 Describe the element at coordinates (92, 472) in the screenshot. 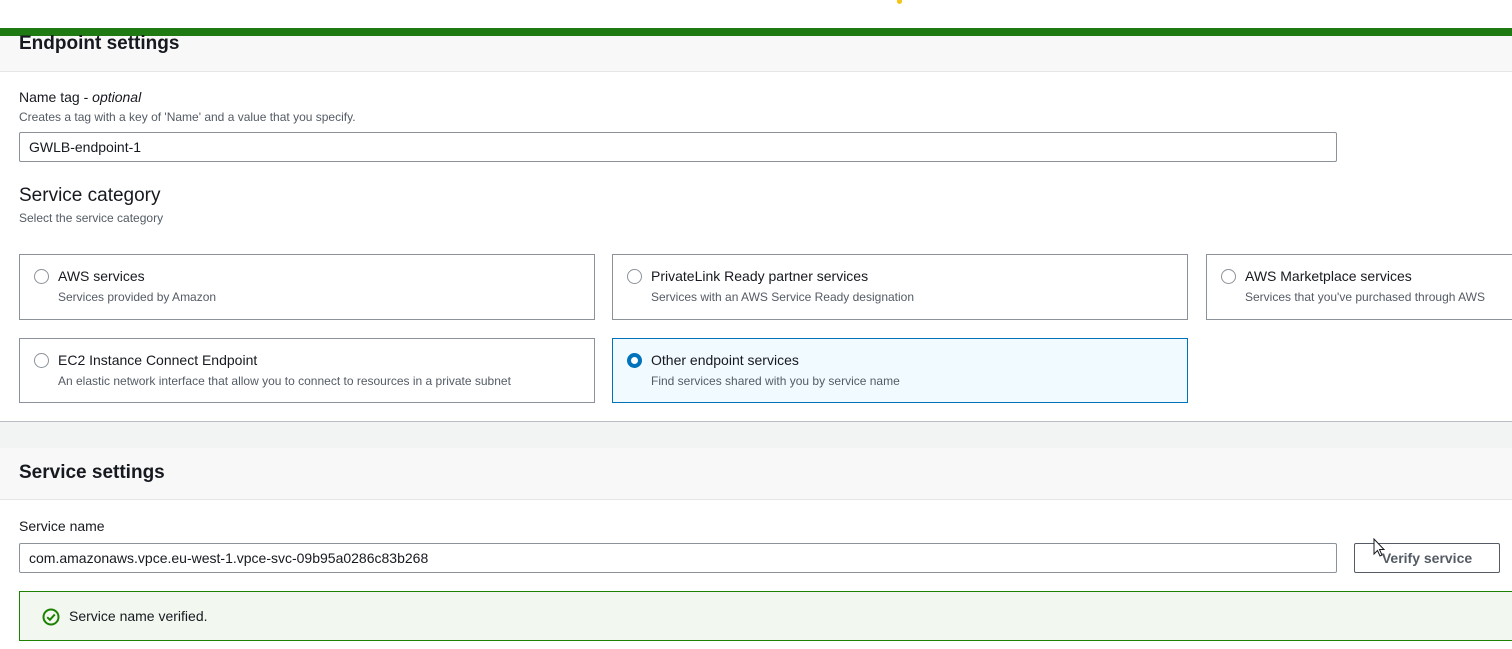

I see `service-settings-title: Service settings` at that location.